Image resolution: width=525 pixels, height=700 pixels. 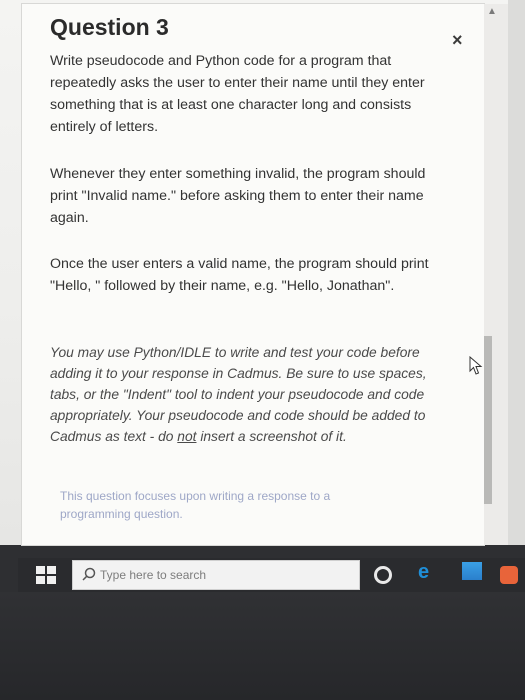 I want to click on windows-start-icon, so click(x=46, y=575).